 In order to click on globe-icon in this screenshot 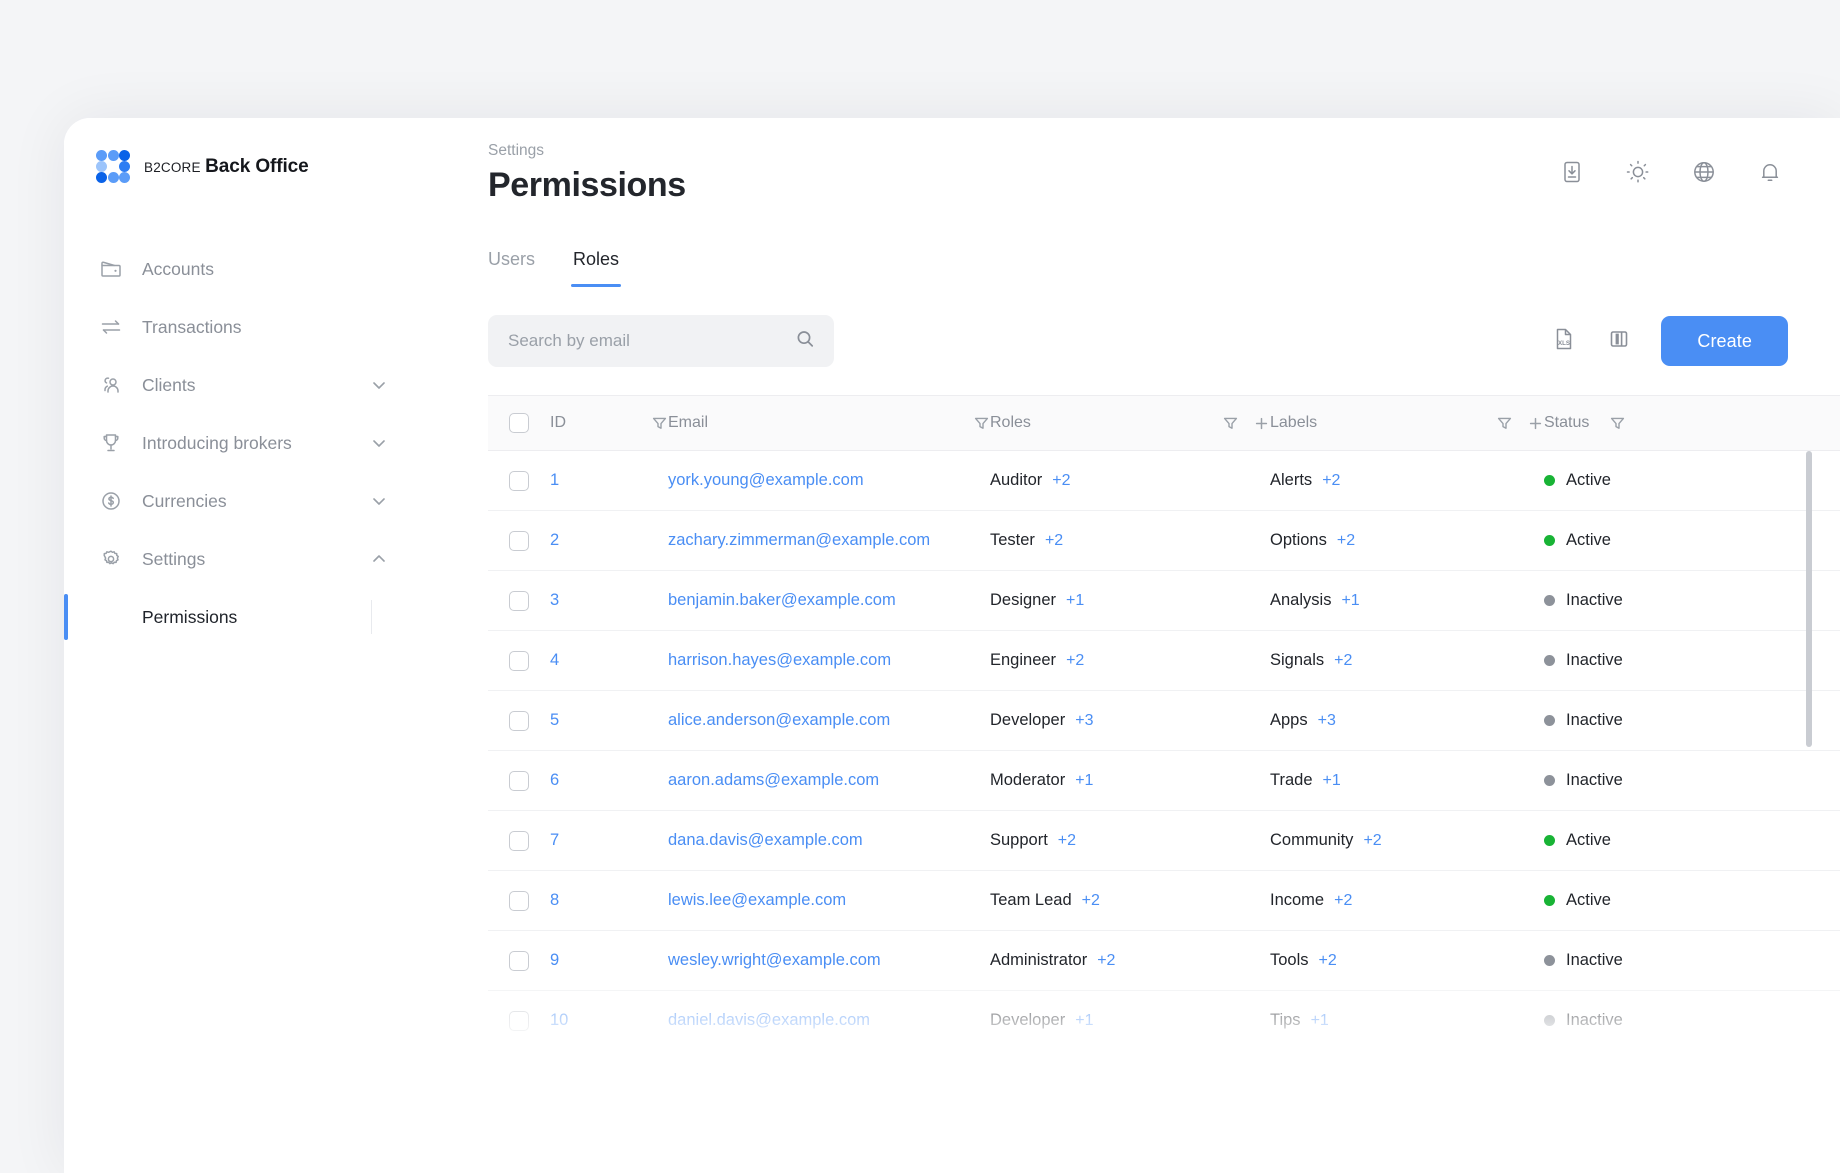, I will do `click(1704, 172)`.